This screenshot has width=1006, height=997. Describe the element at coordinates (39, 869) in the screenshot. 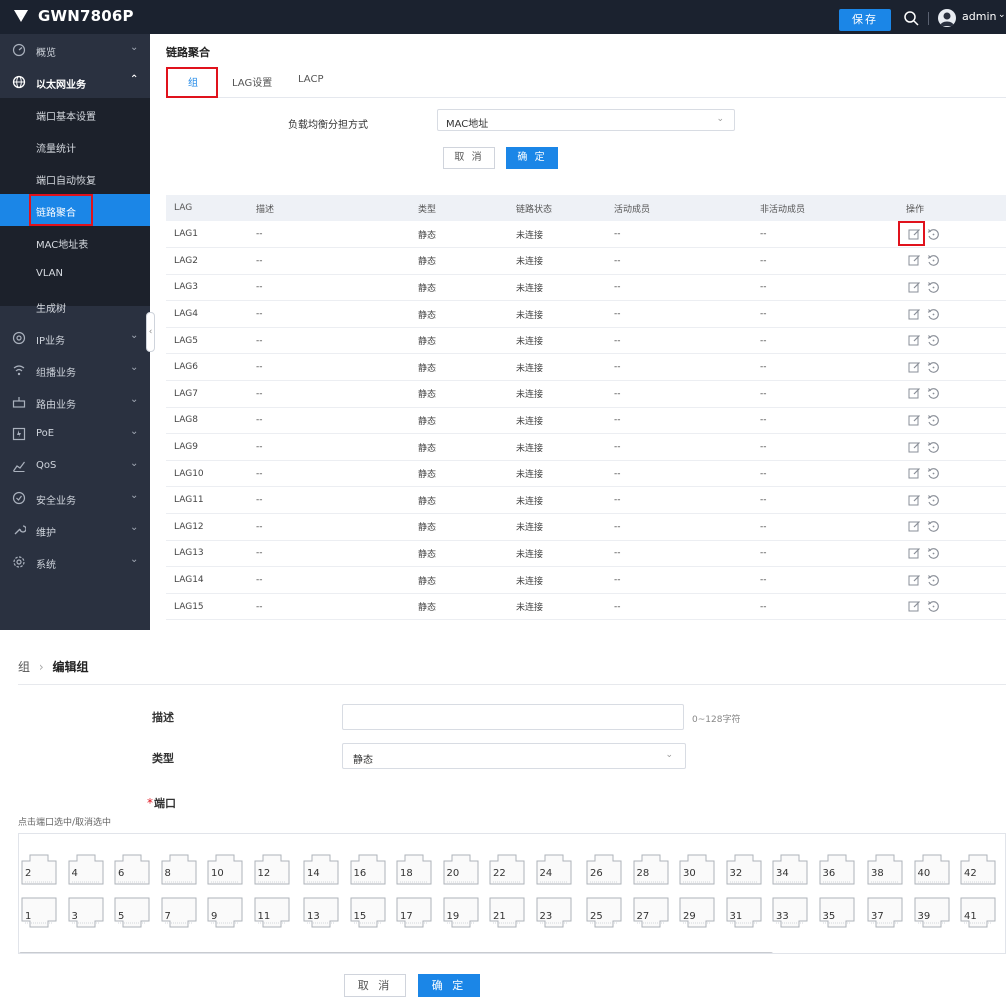

I see `port-2: 2` at that location.